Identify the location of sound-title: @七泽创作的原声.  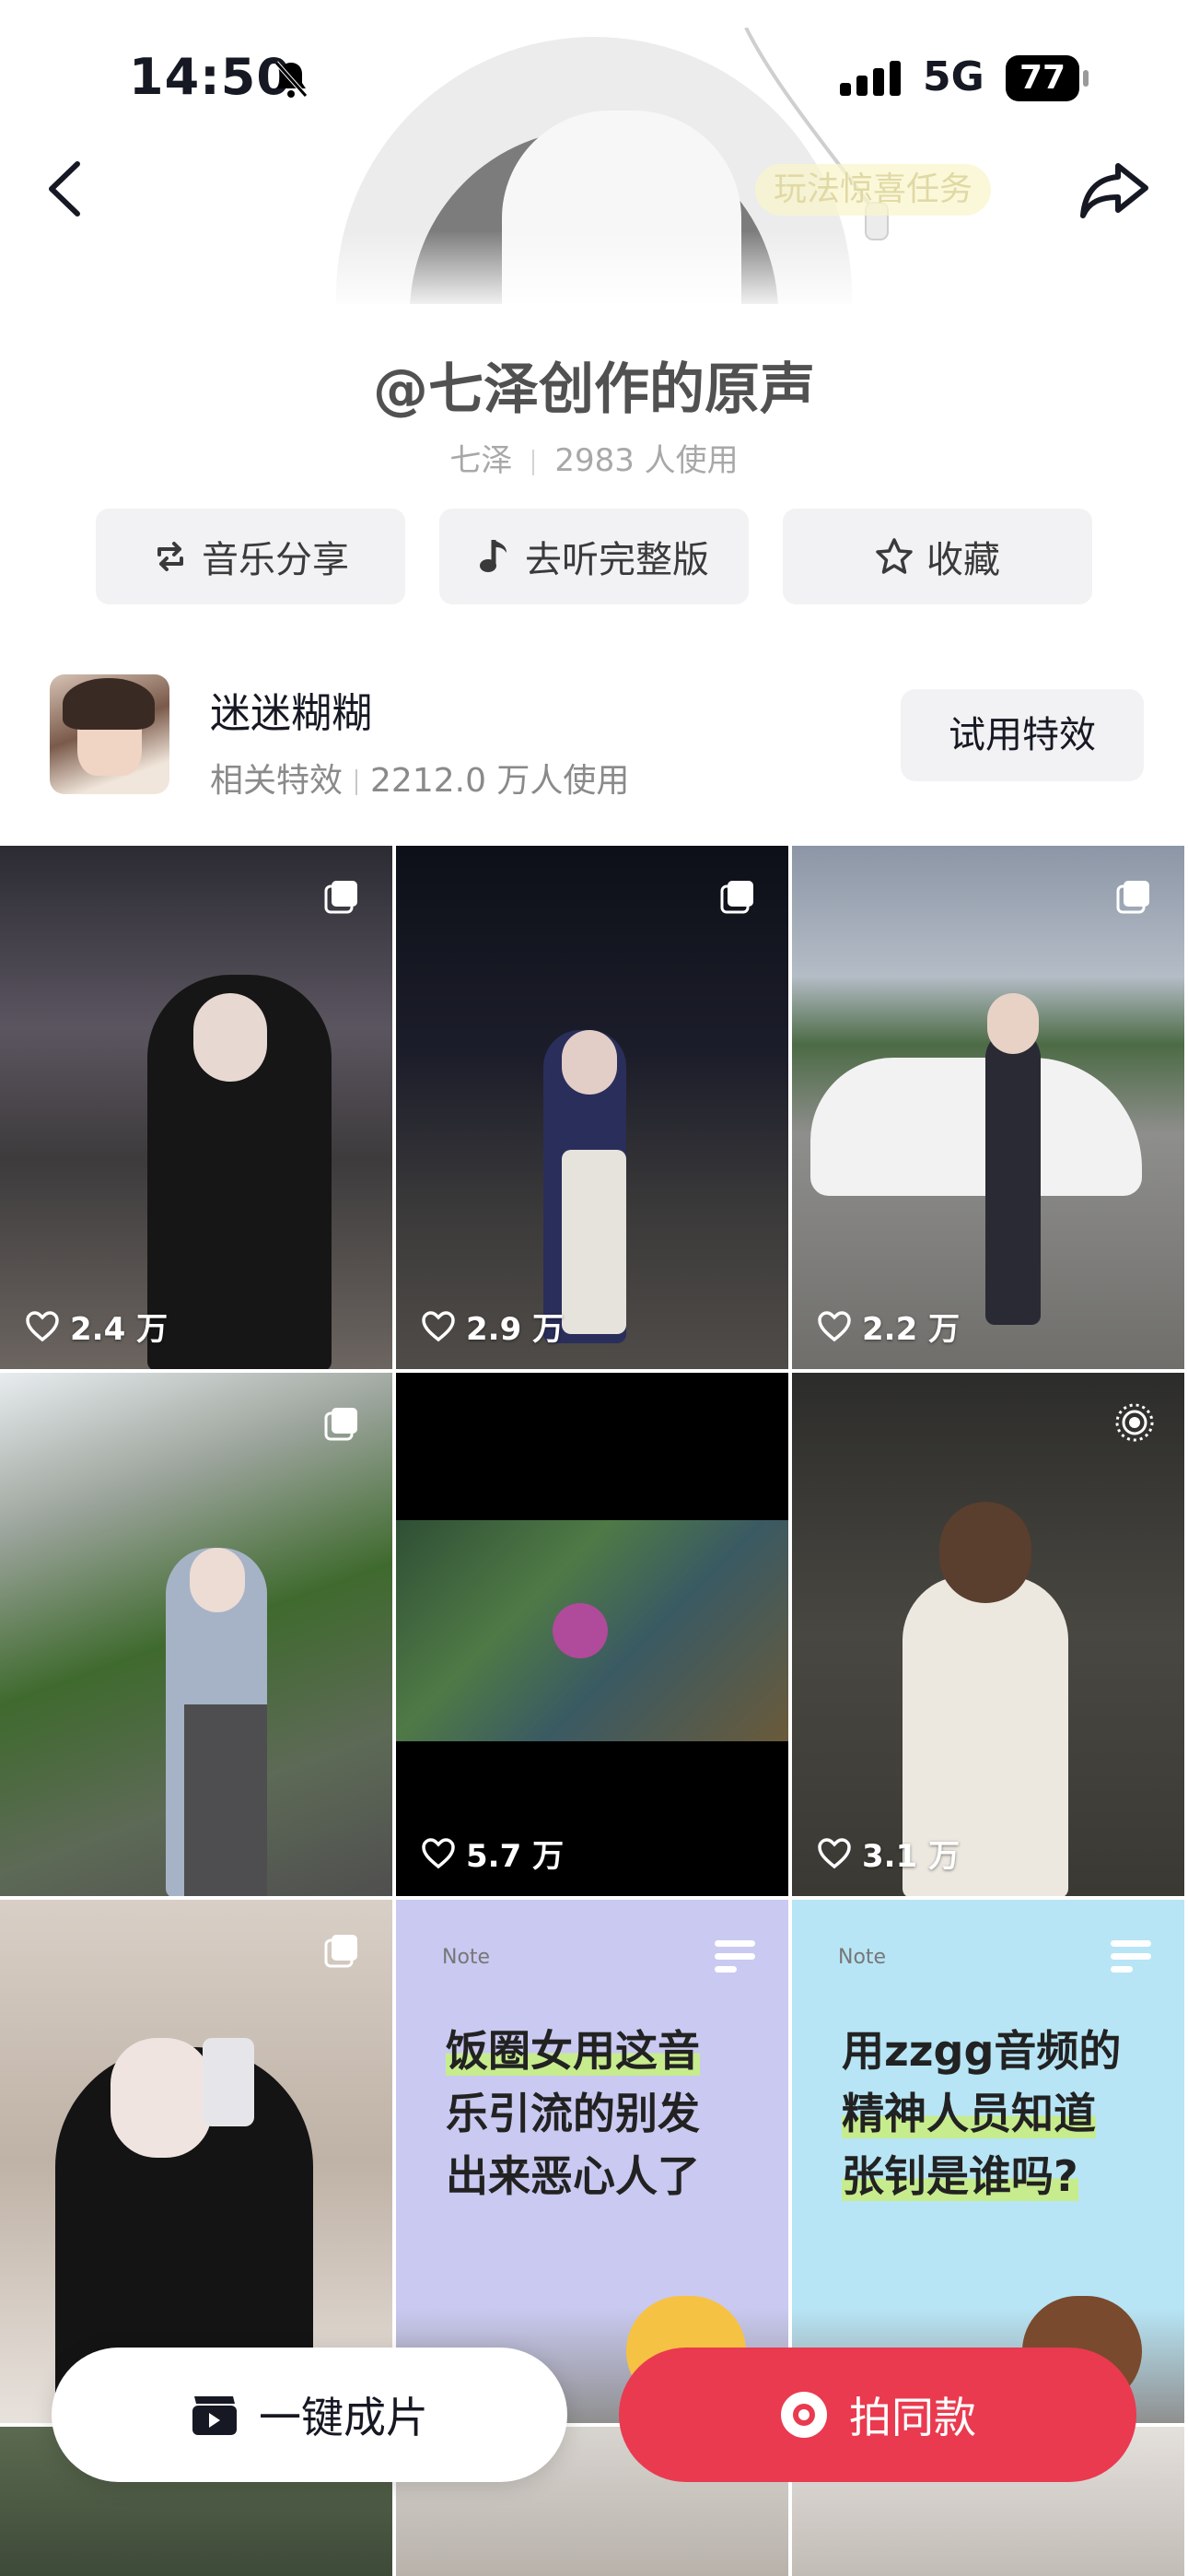
(594, 389).